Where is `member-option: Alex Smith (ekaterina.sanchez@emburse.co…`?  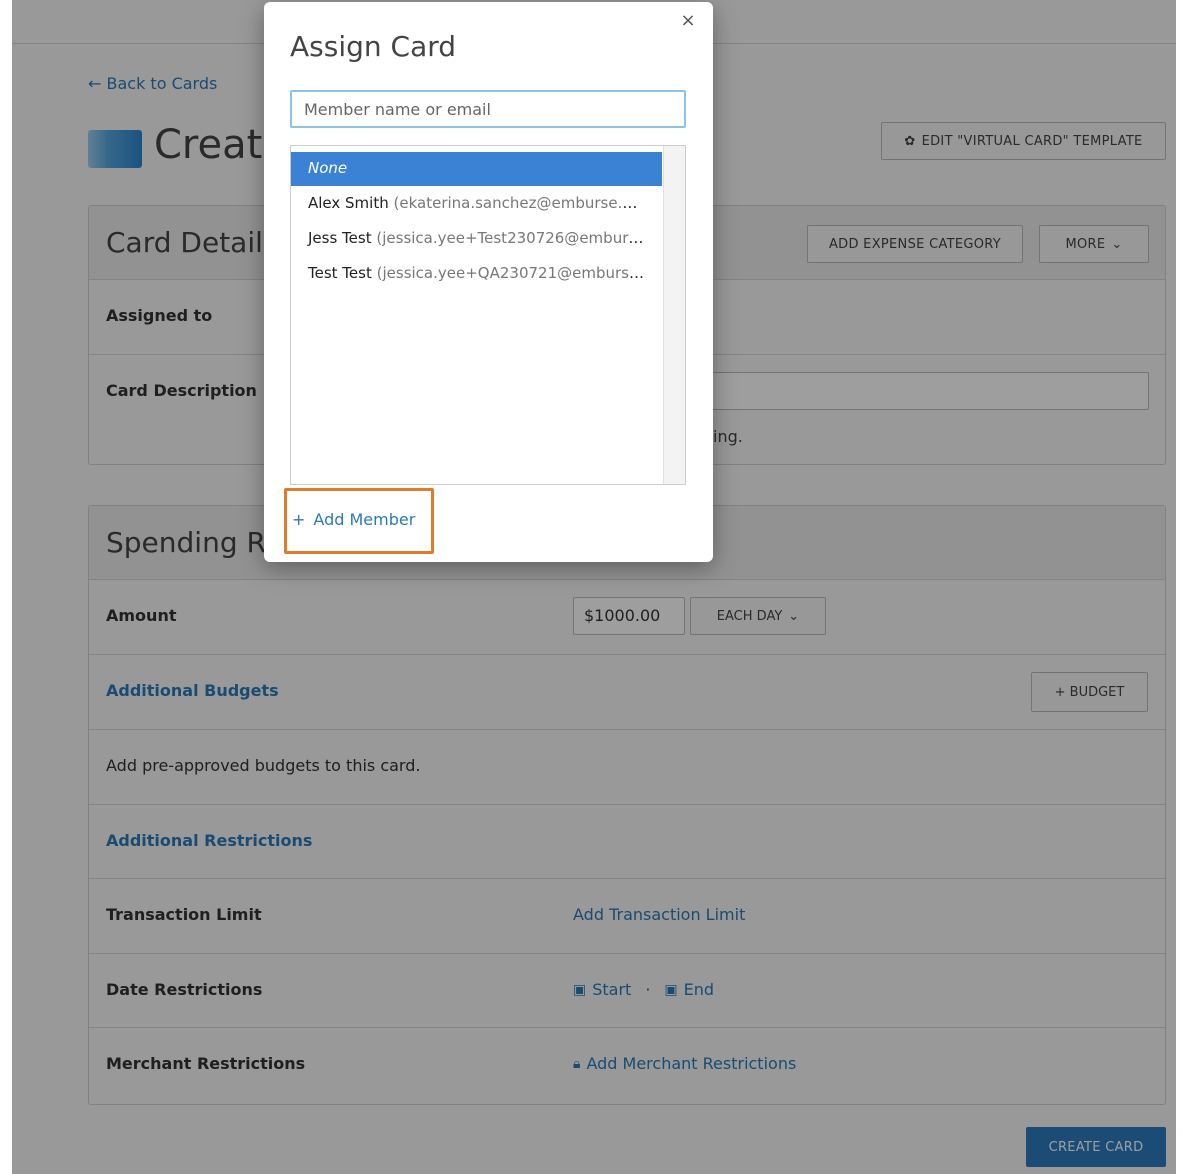
member-option: Alex Smith (ekaterina.sanchez@emburse.co… is located at coordinates (476, 204).